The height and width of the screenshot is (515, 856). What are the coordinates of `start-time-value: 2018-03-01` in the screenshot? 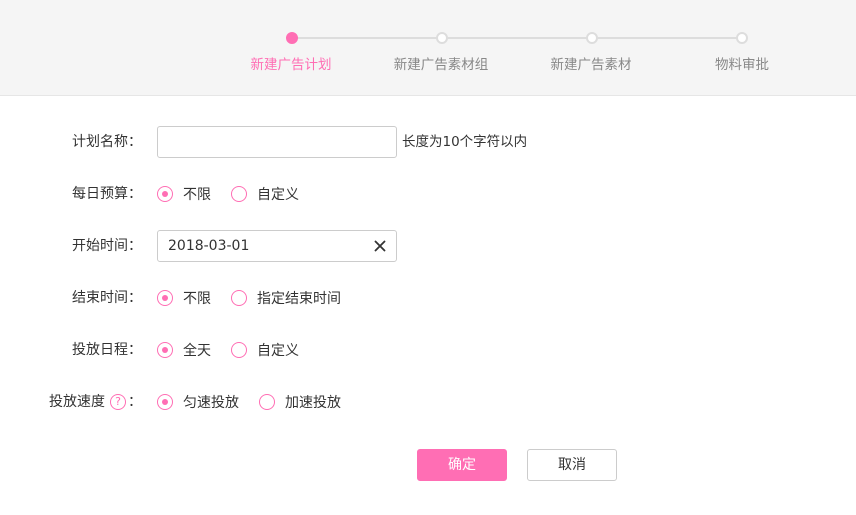 It's located at (209, 246).